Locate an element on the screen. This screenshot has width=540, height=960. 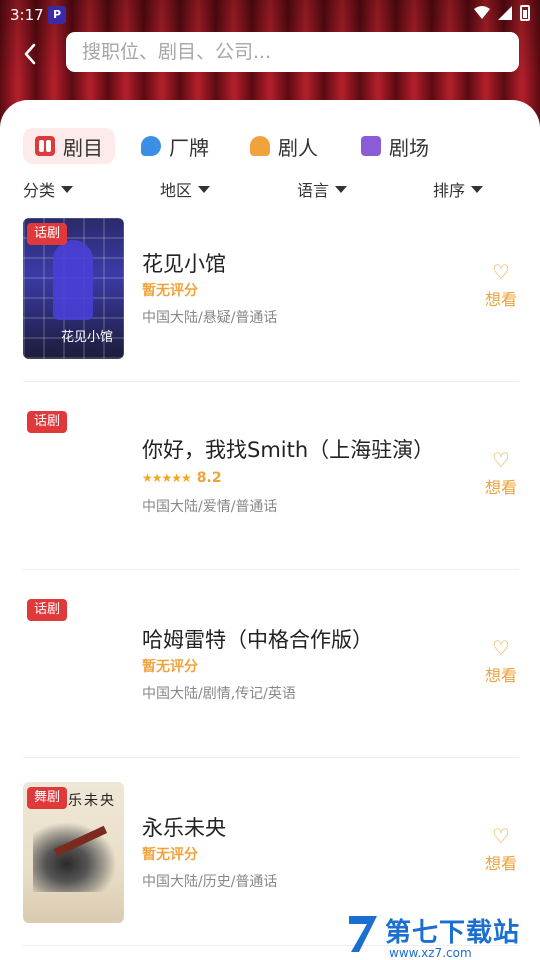
play-meta: 中国大陆/历史/普通话 is located at coordinates (210, 882).